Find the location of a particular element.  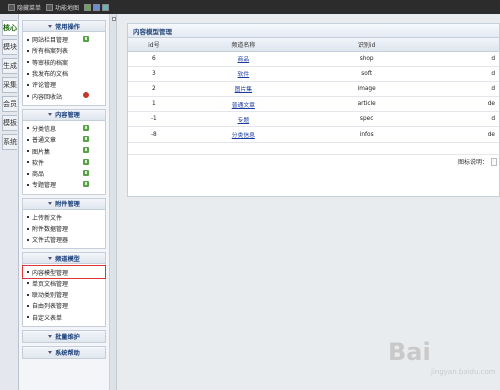

cell-channel-name-link: 软件 is located at coordinates (243, 74).